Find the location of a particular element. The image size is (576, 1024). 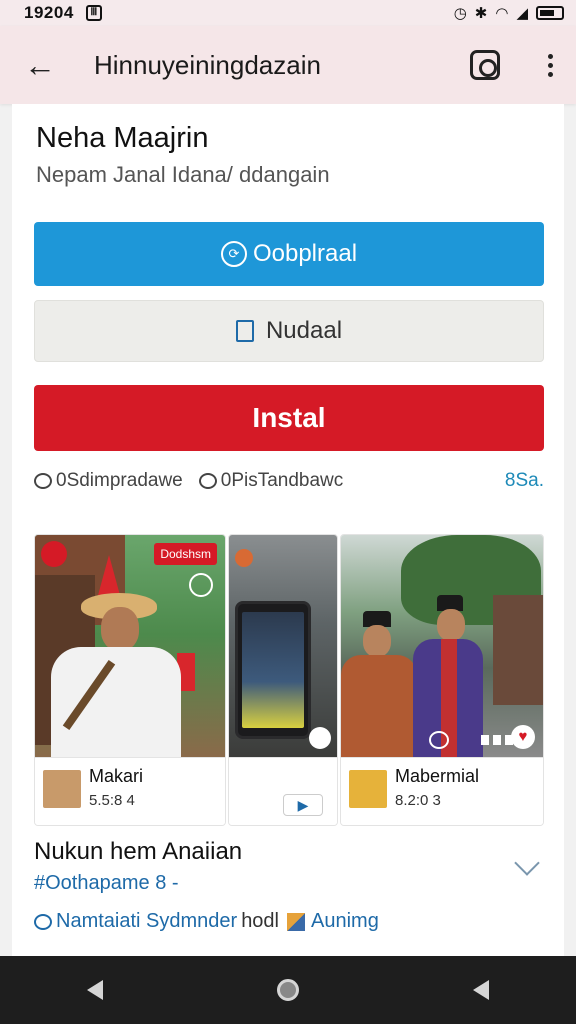

gallery-image: ♥ is located at coordinates (442, 646).